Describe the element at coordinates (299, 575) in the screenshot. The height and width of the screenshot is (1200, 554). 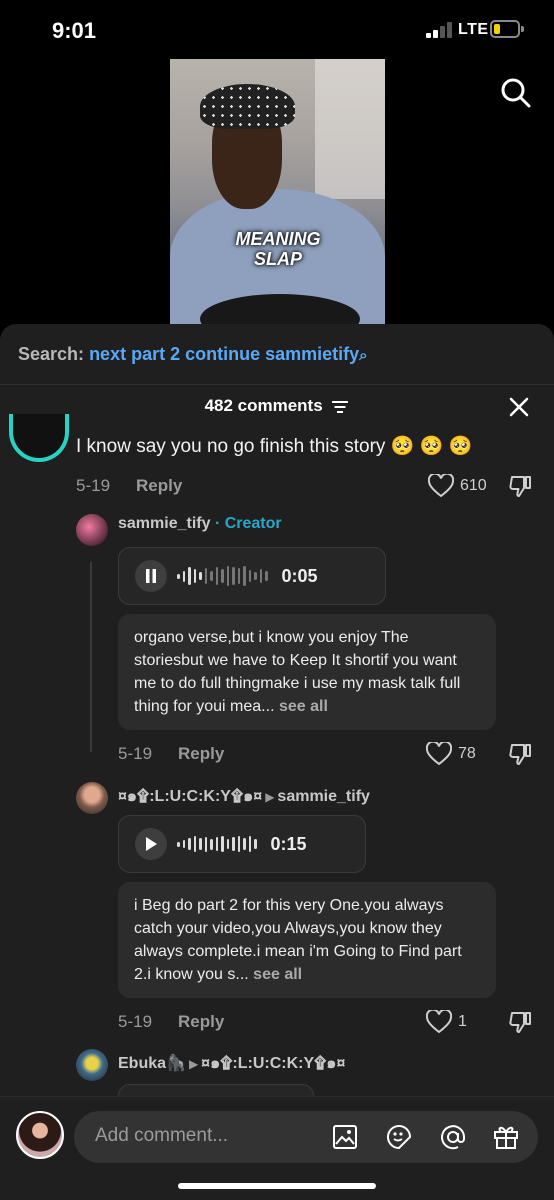
I see `voice-duration: 0:05` at that location.